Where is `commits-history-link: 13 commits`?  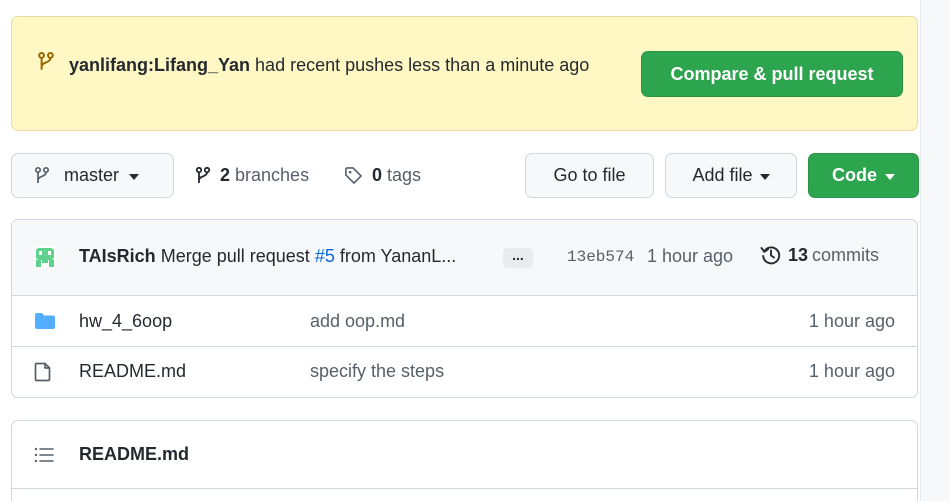
commits-history-link: 13 commits is located at coordinates (819, 255).